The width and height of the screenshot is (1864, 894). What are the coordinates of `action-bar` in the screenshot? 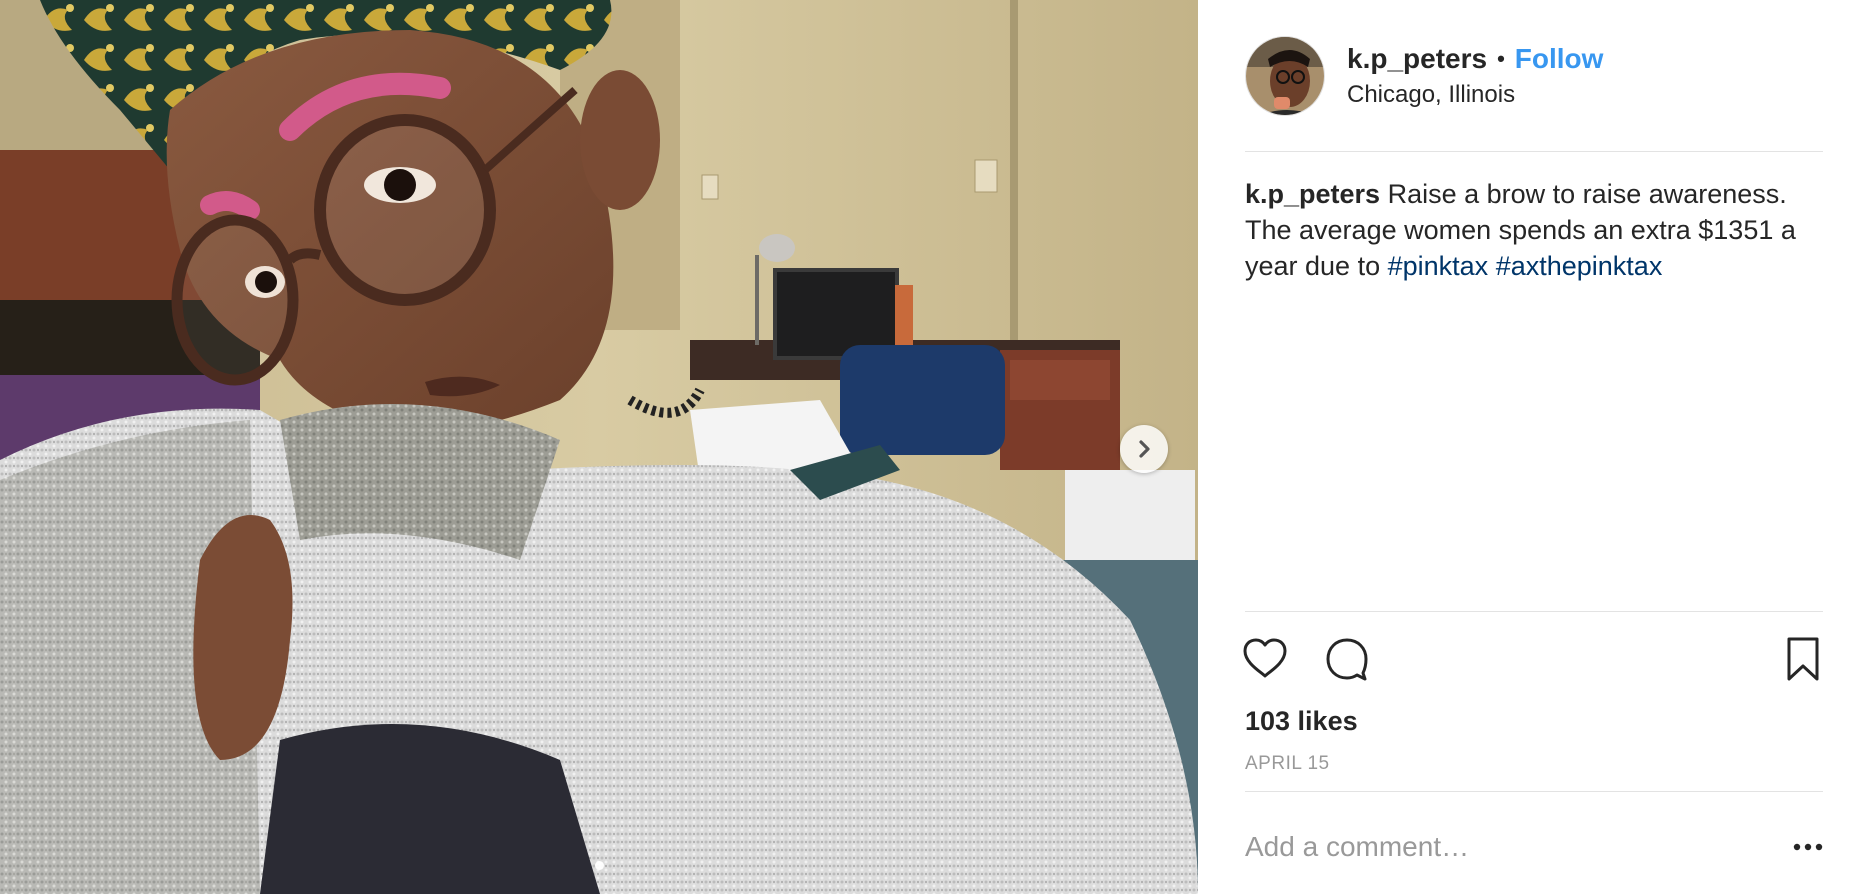 It's located at (1533, 658).